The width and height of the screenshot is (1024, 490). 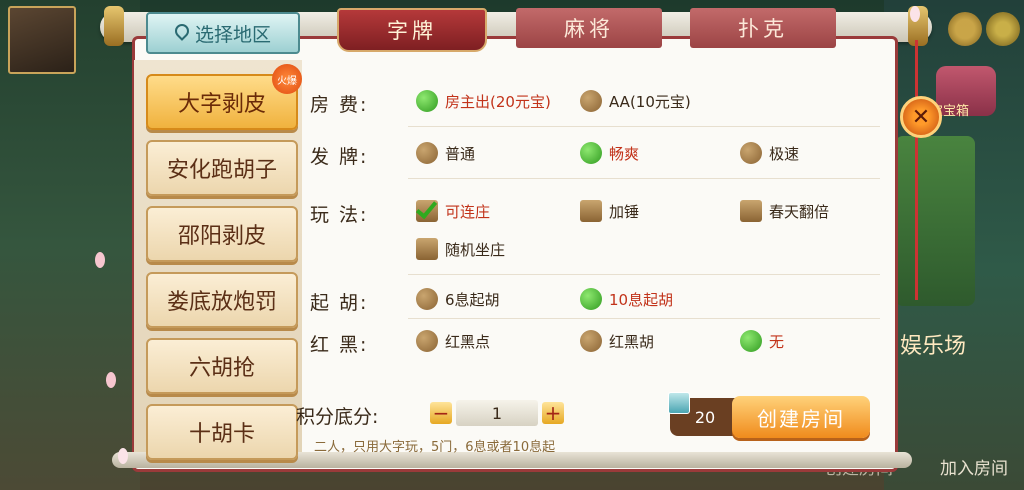 I want to click on option-text: 红黑点, so click(x=468, y=341).